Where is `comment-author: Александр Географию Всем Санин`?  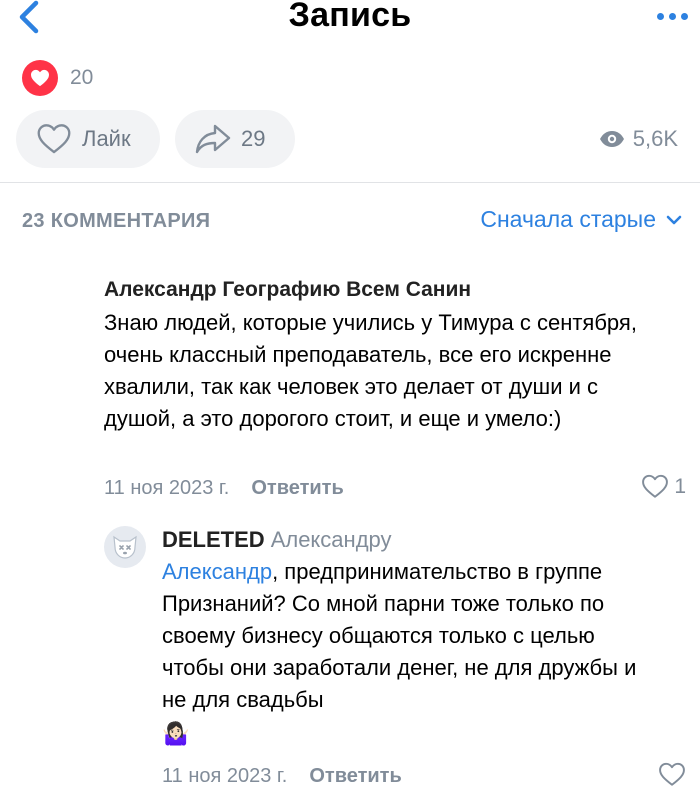
comment-author: Александр Географию Всем Санин is located at coordinates (394, 290).